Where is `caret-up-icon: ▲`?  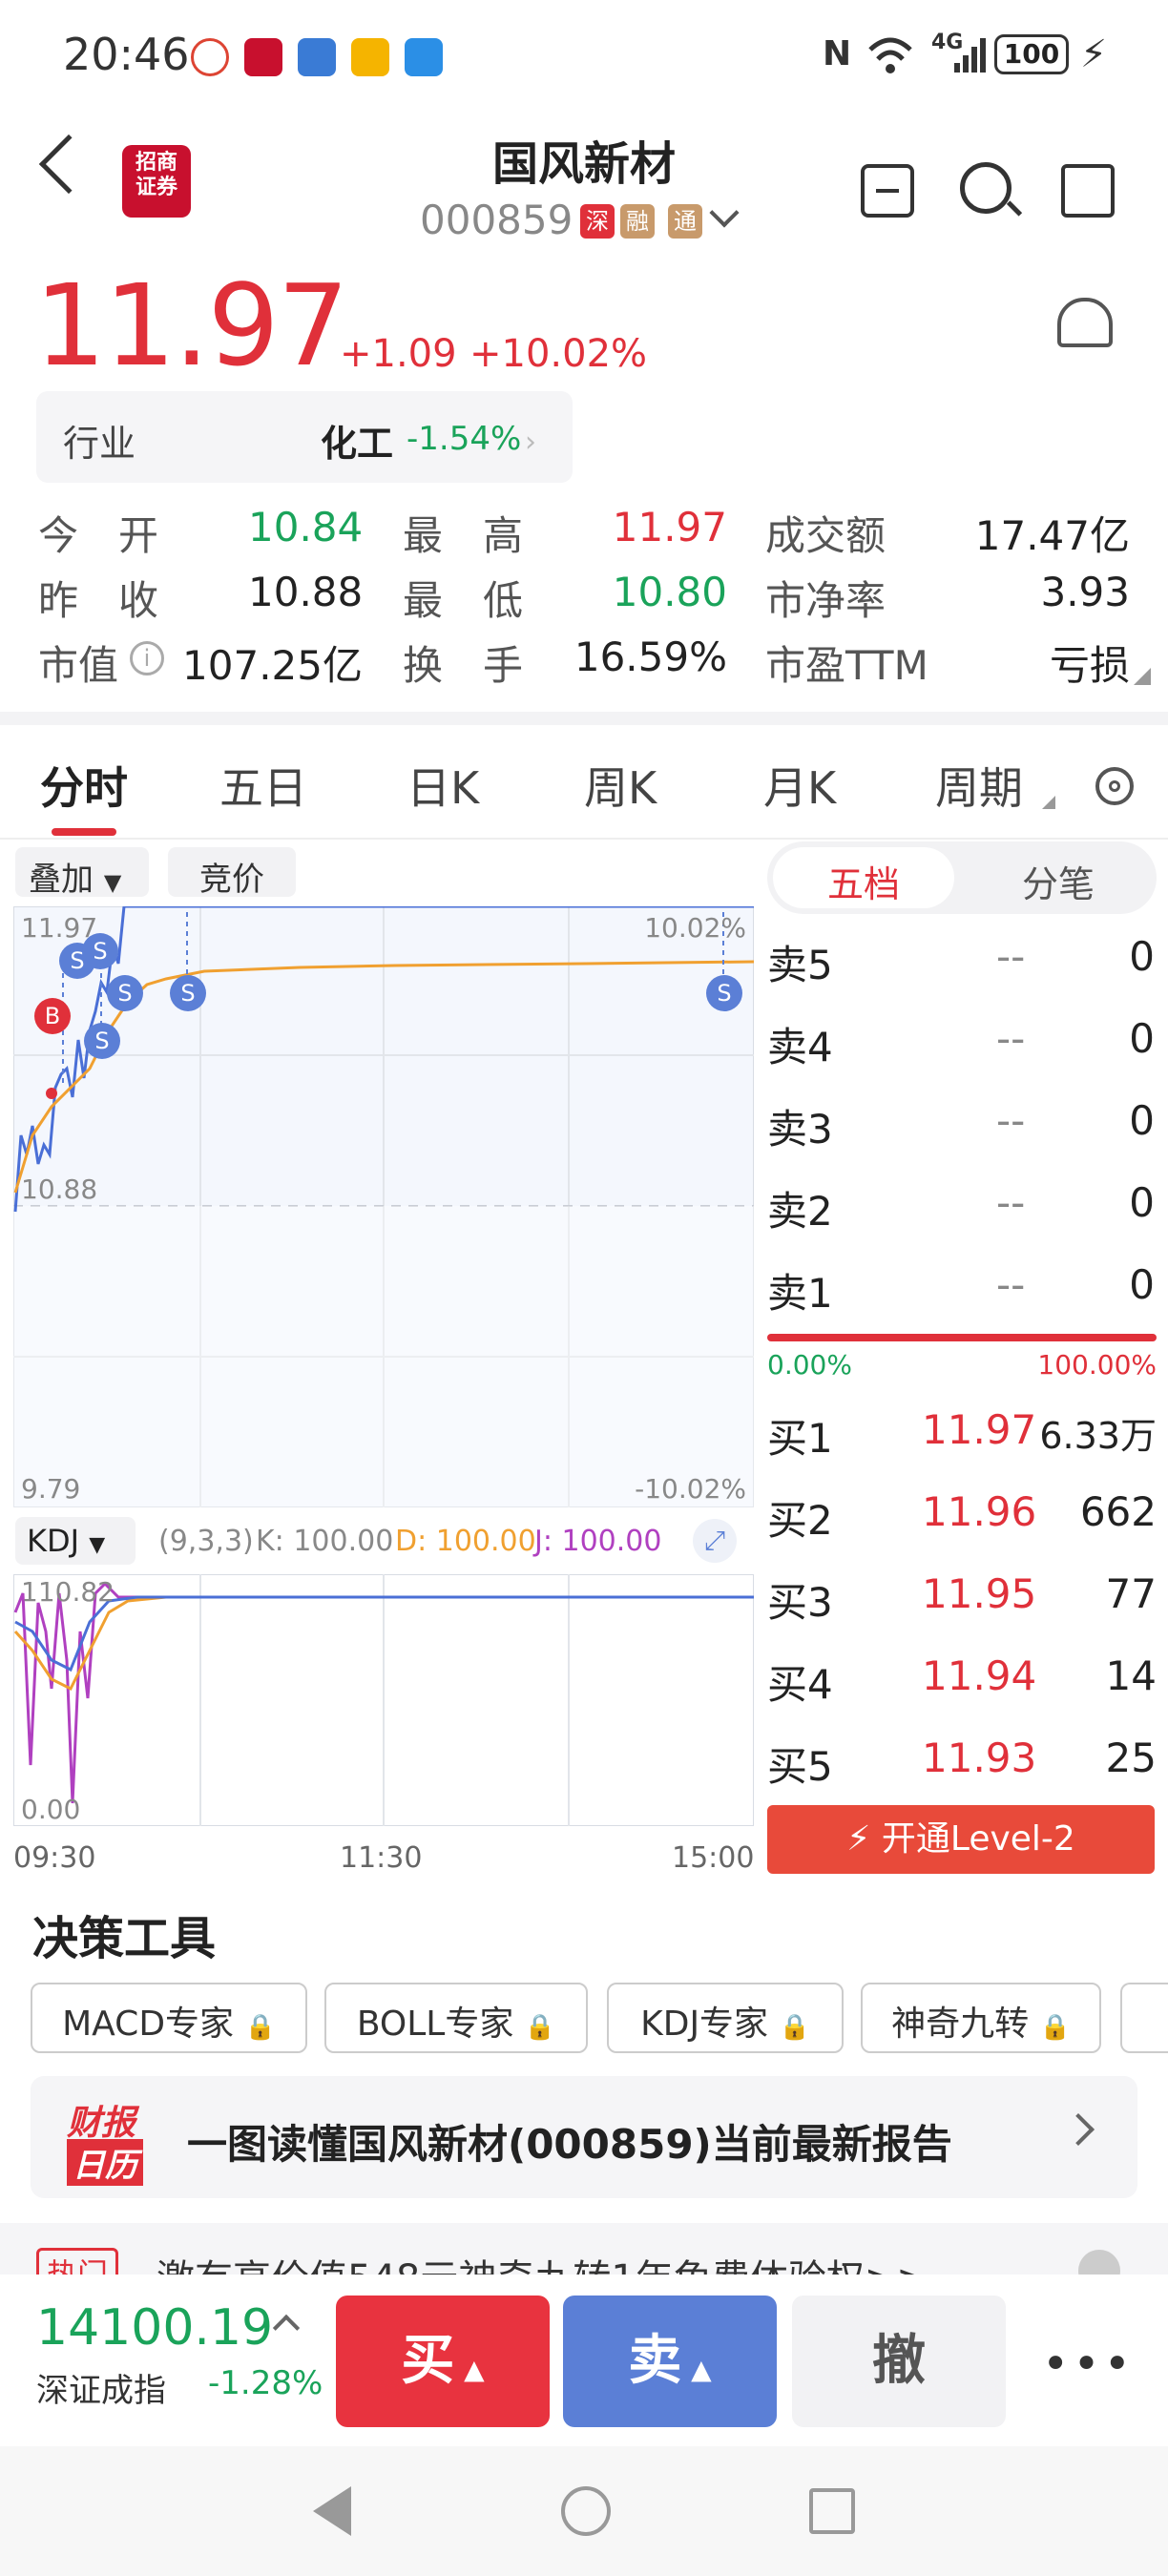 caret-up-icon: ▲ is located at coordinates (696, 2369).